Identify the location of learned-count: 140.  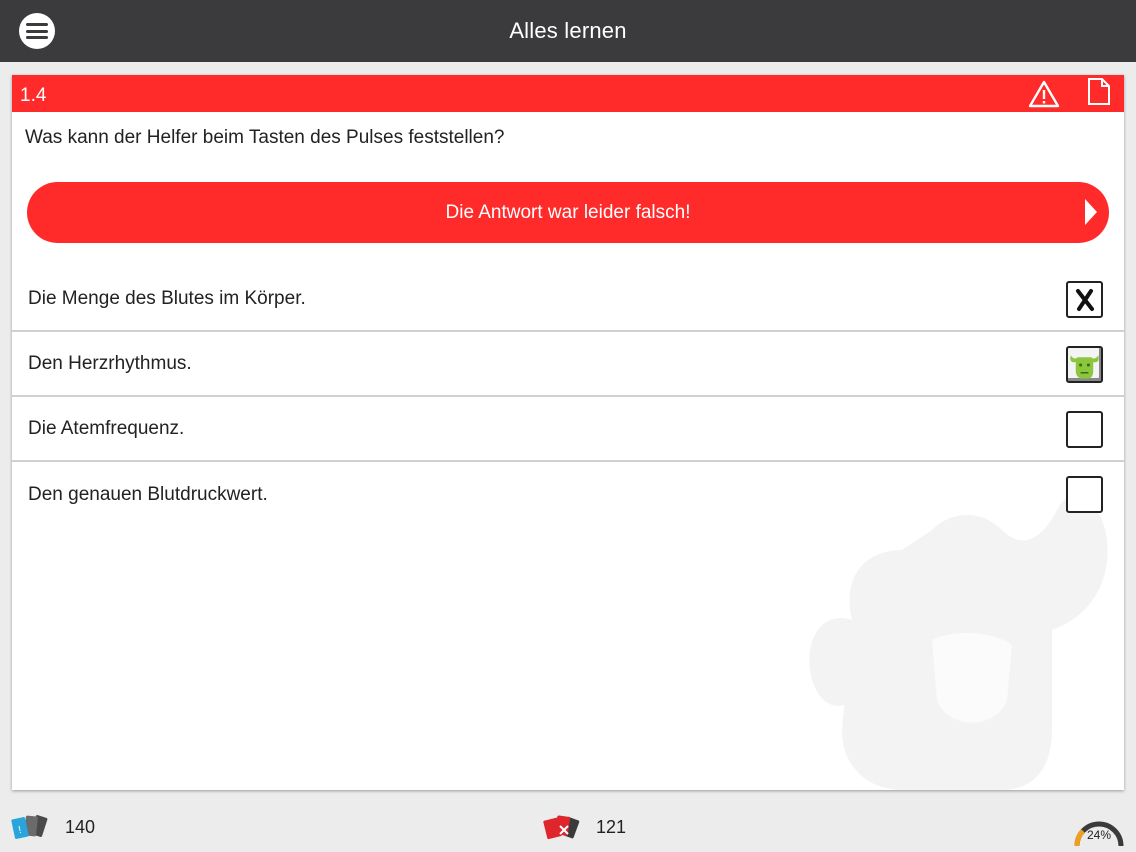
(80, 826).